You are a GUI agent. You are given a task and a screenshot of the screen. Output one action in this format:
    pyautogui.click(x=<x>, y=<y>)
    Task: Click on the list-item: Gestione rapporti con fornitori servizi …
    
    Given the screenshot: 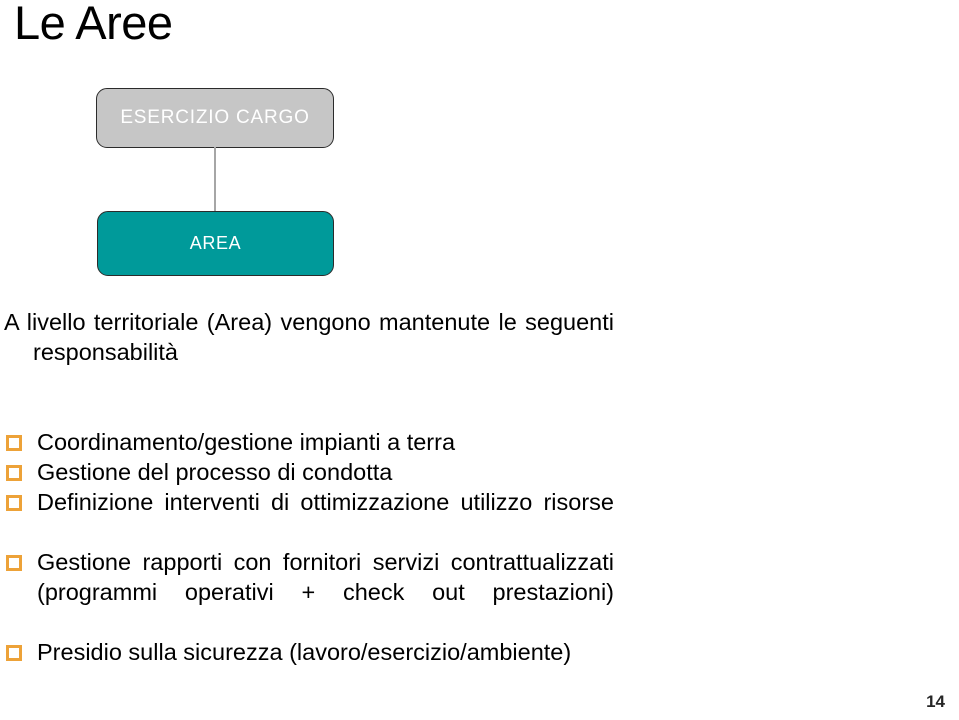 What is the action you would take?
    pyautogui.click(x=309, y=592)
    